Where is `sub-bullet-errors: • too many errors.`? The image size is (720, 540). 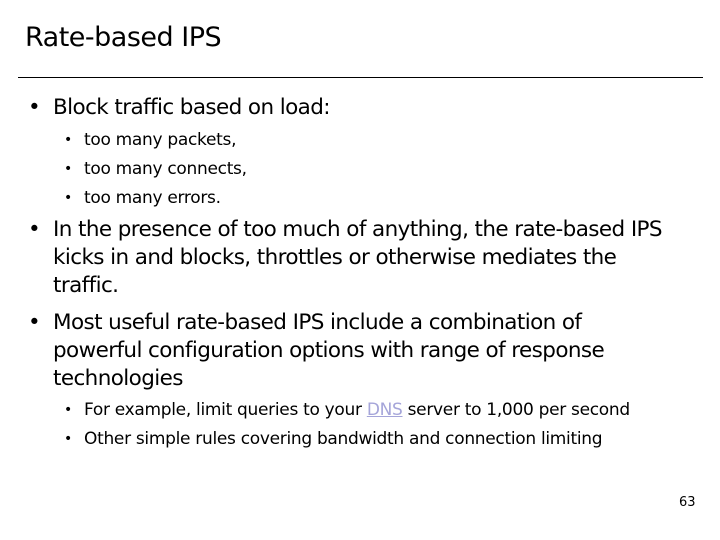 sub-bullet-errors: • too many errors. is located at coordinates (142, 198).